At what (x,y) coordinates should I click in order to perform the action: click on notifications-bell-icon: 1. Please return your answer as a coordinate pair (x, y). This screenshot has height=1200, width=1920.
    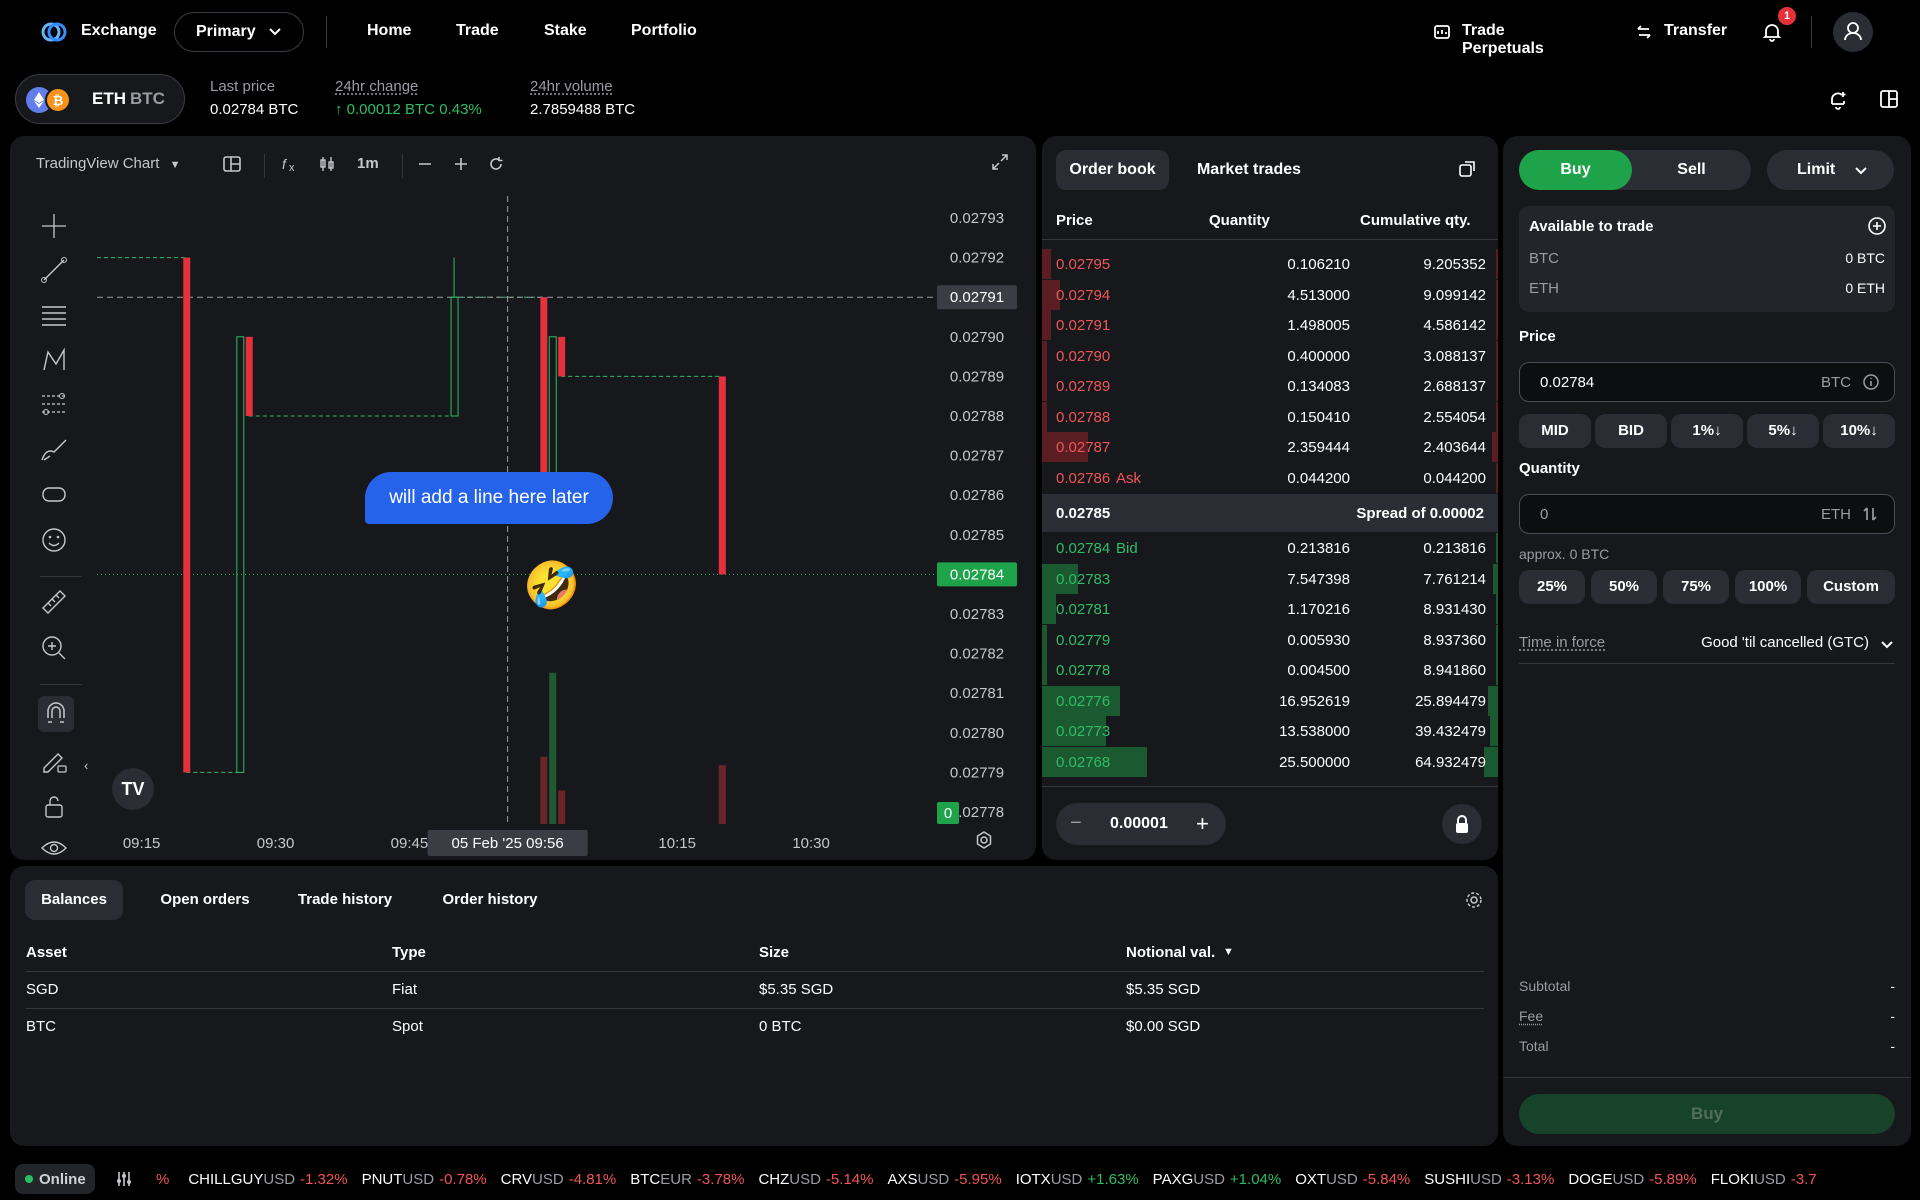
    Looking at the image, I should click on (1778, 25).